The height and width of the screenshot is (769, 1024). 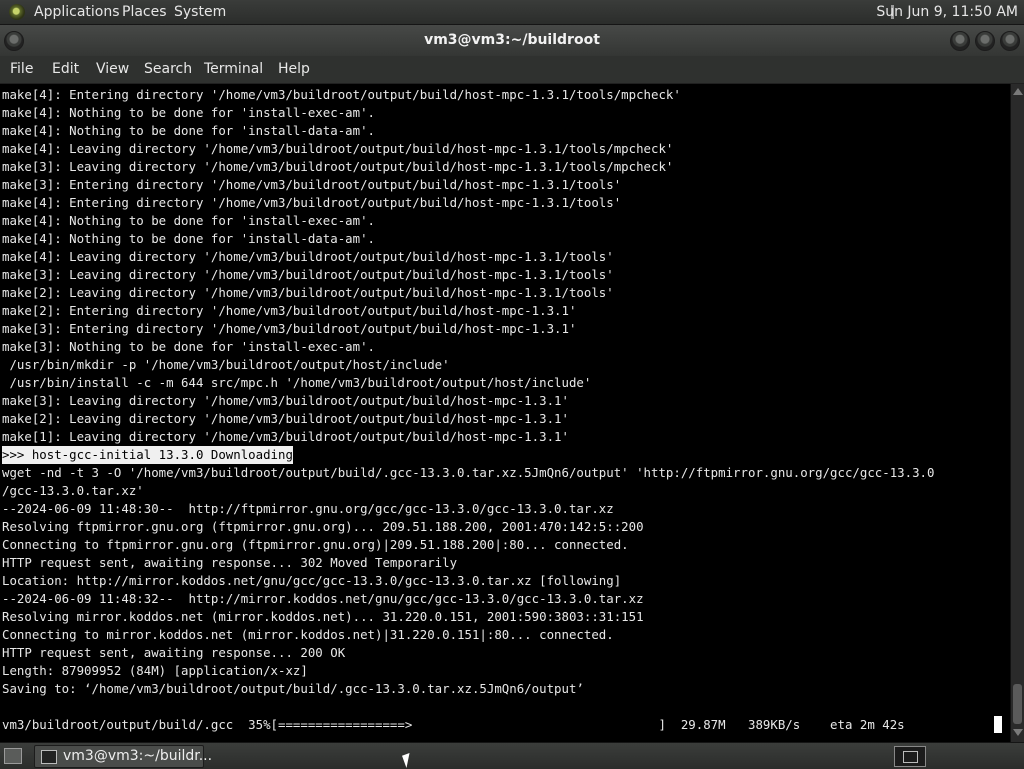 I want to click on terminal-line: /gcc-13.3.0.tar.xz', so click(x=73, y=490).